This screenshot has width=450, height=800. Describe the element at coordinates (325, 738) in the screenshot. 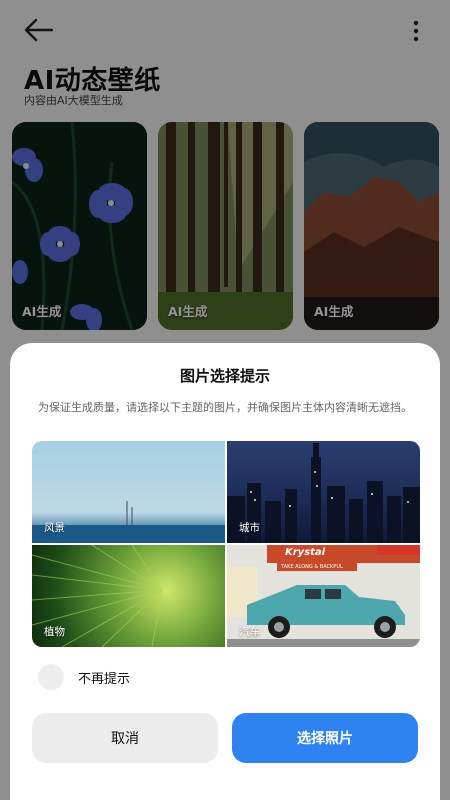

I see `choose-photo-button: 选择照片` at that location.